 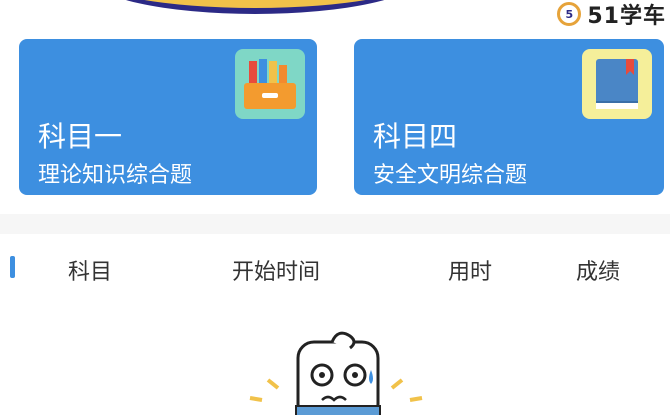 What do you see at coordinates (569, 14) in the screenshot?
I see `logo-icon: 5` at bounding box center [569, 14].